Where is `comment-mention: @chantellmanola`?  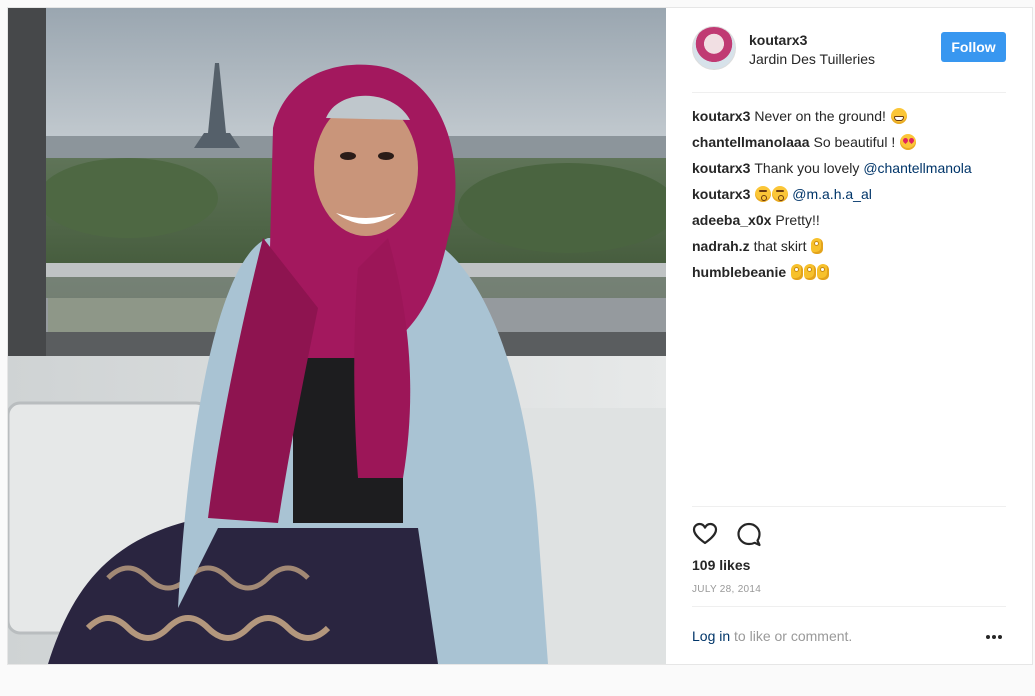
comment-mention: @chantellmanola is located at coordinates (917, 168).